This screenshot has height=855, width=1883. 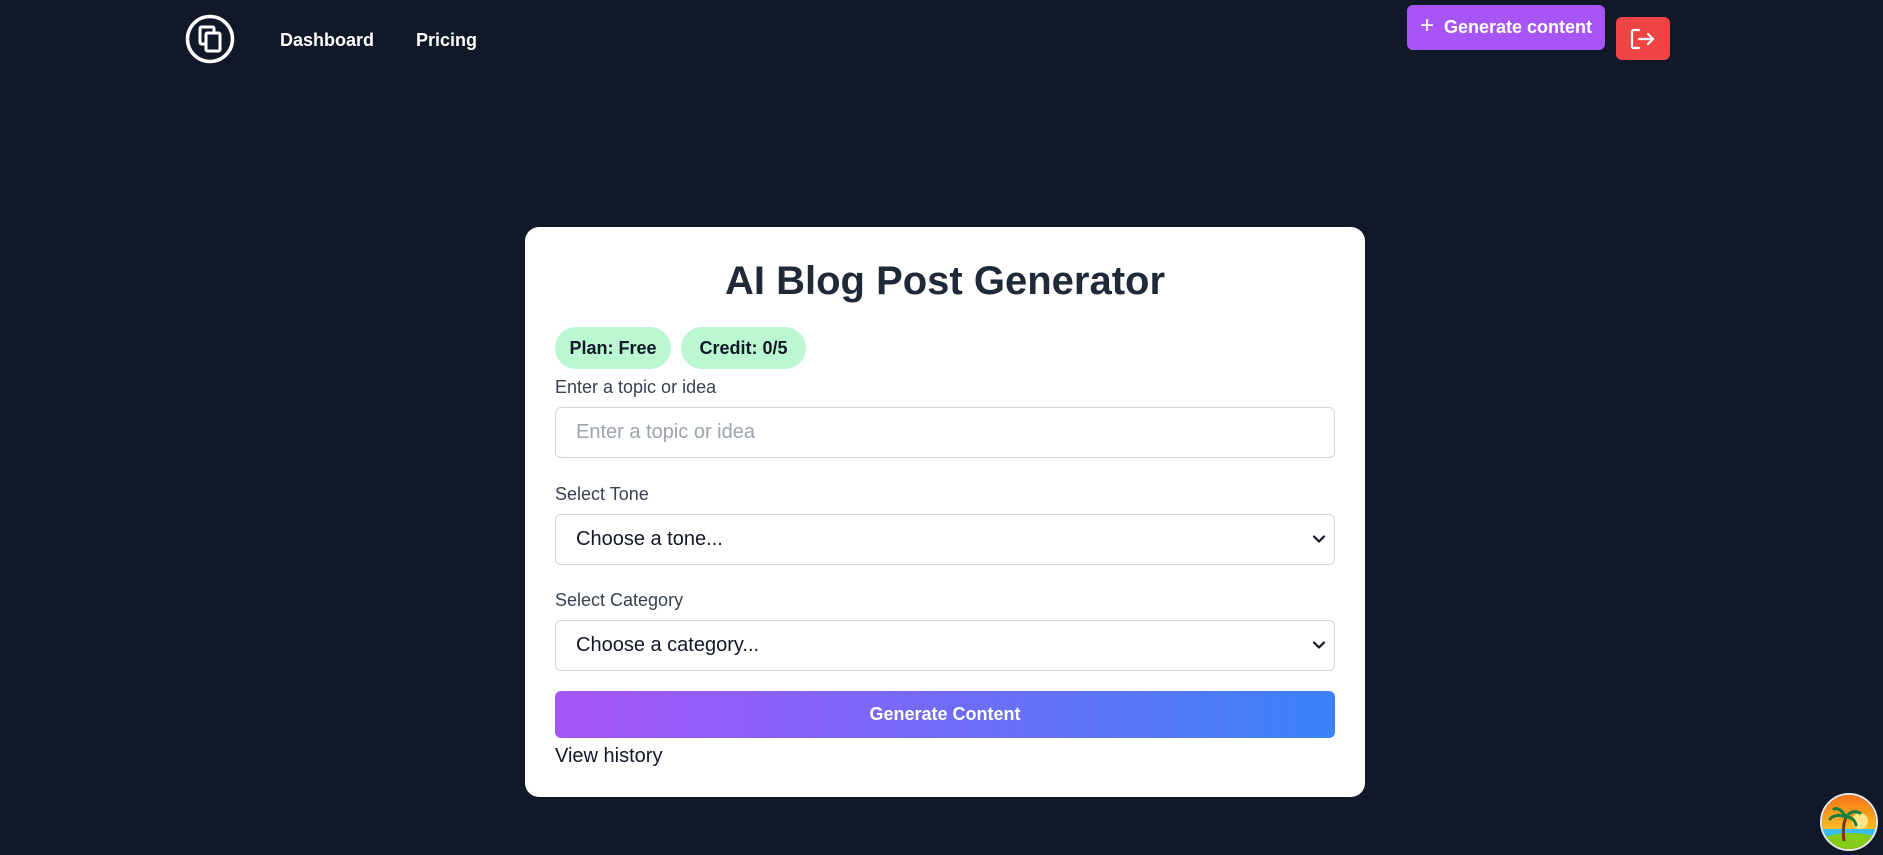 I want to click on beach-avatar-icon, so click(x=1849, y=822).